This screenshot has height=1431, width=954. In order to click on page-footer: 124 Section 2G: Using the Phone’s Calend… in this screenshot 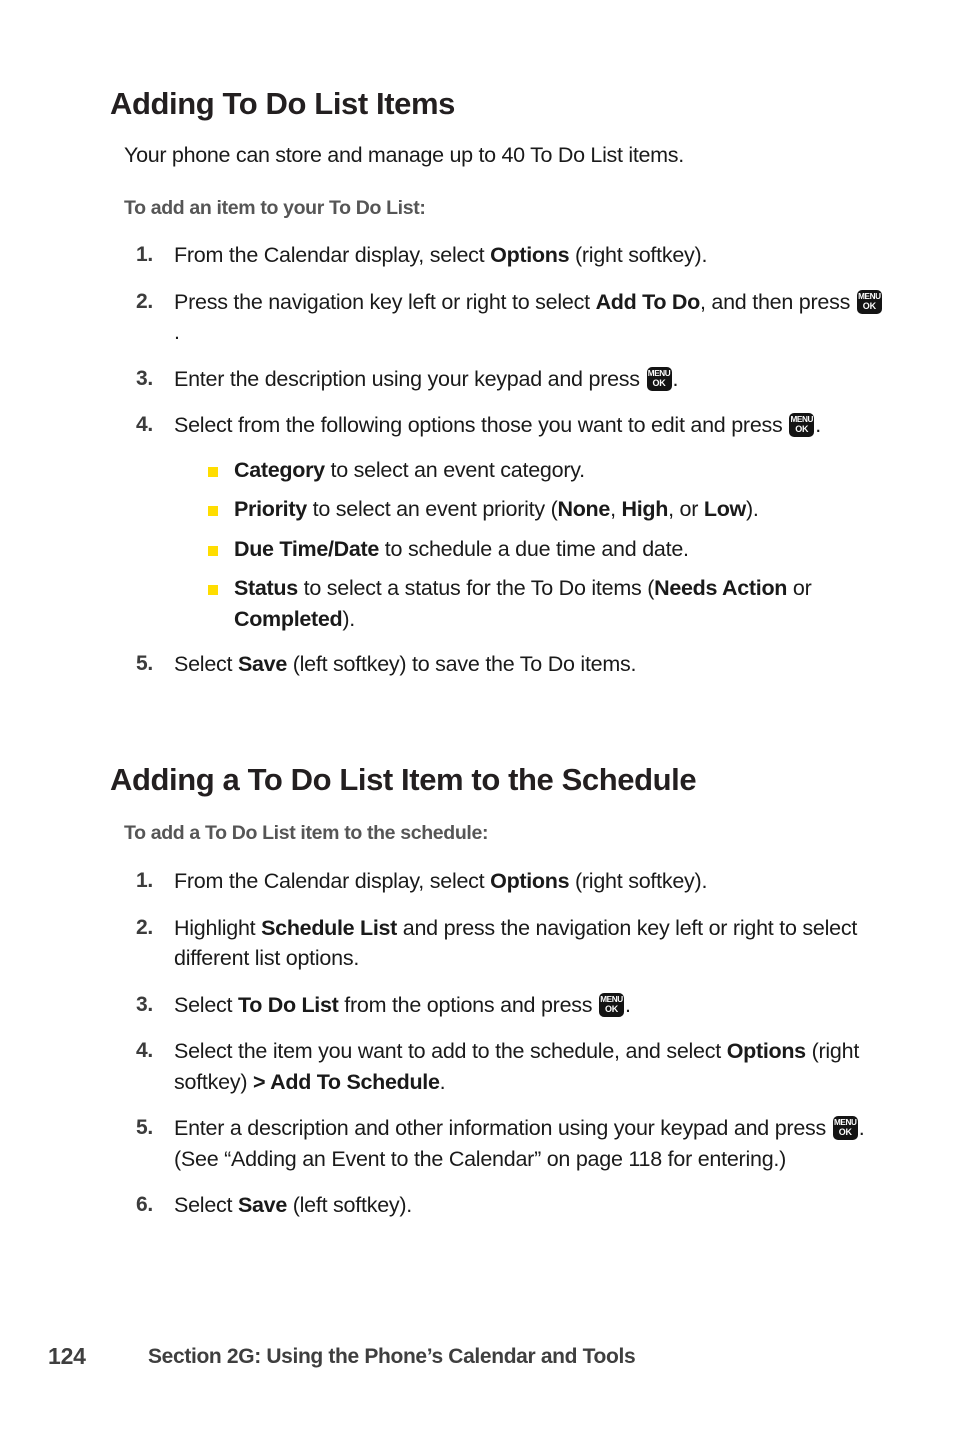, I will do `click(477, 1363)`.